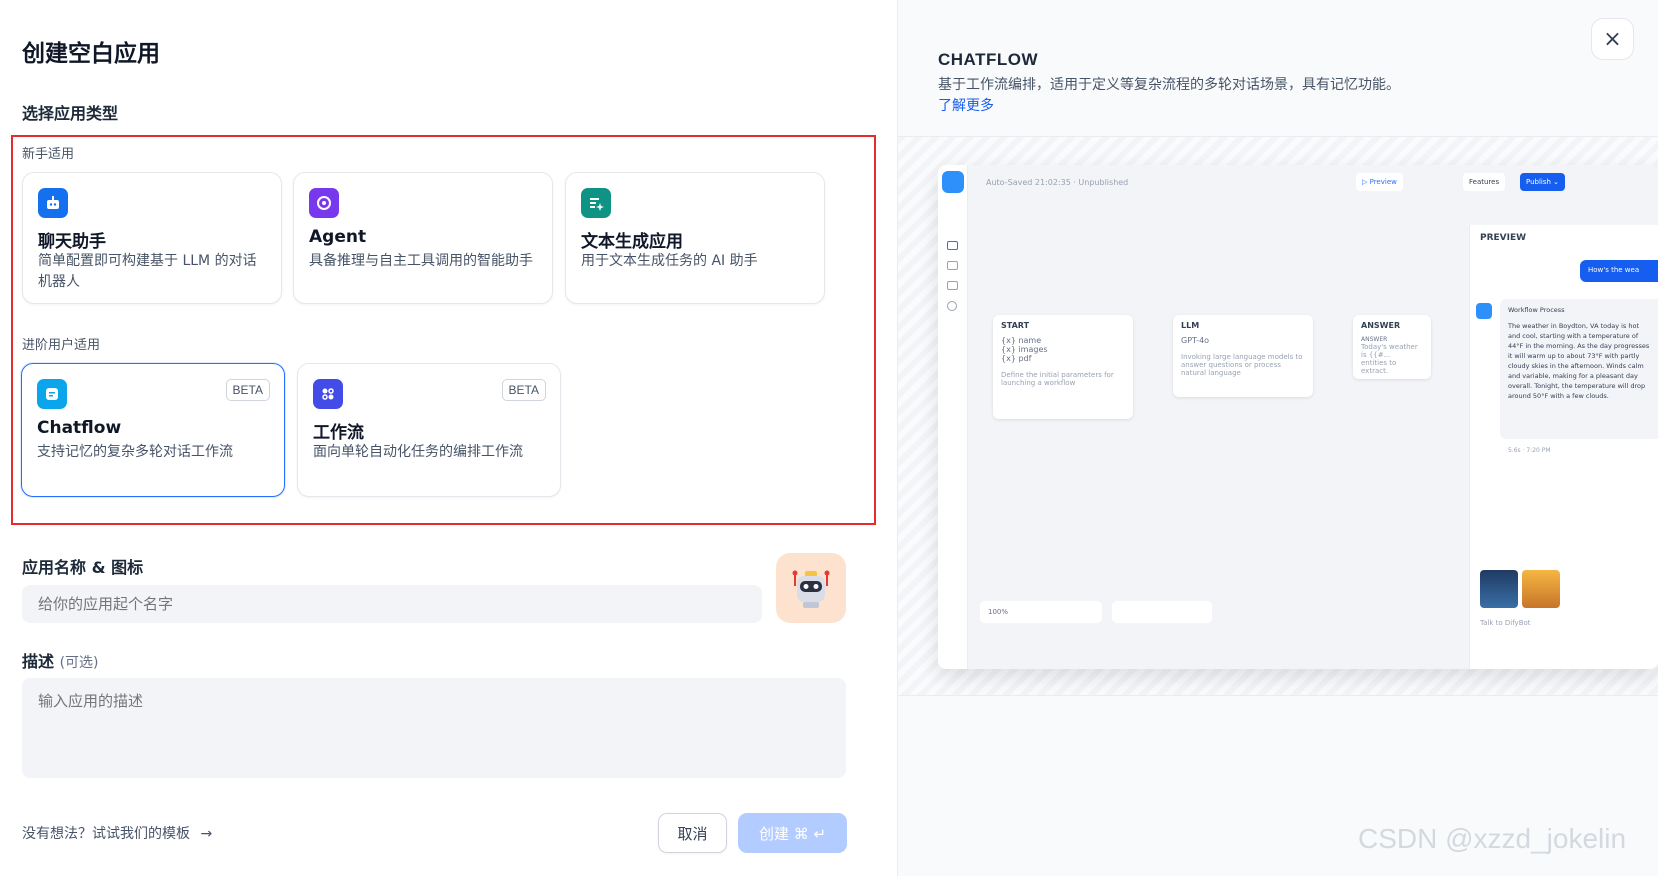  I want to click on zoom-control: 100%, so click(1041, 612).